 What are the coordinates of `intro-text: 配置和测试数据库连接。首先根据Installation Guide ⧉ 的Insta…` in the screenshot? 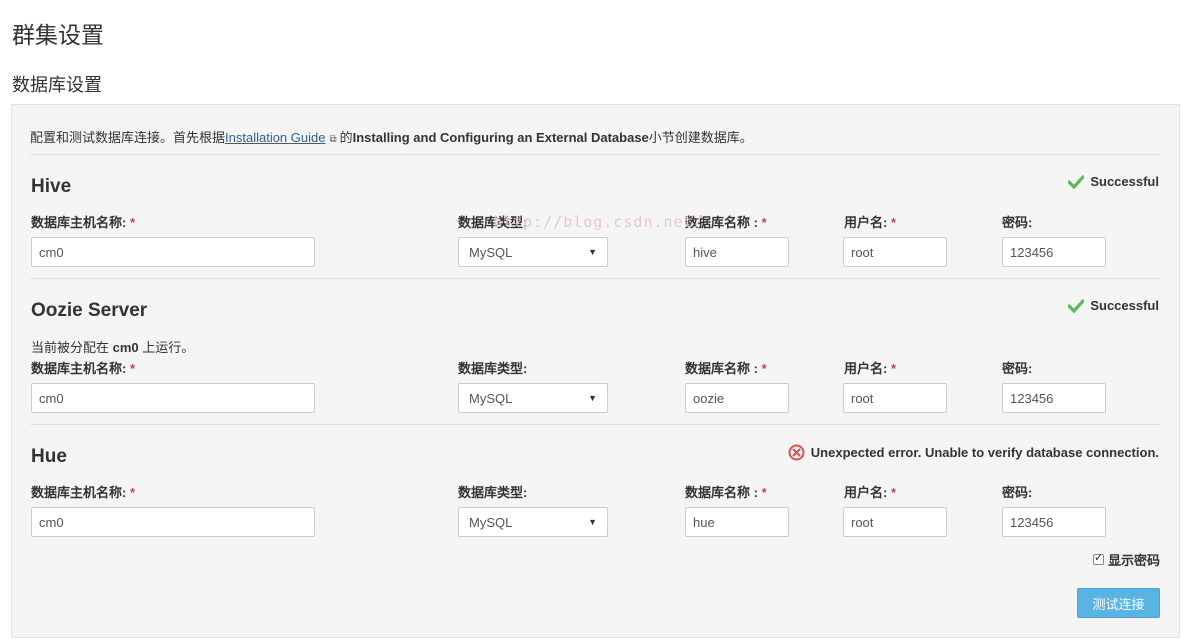 It's located at (391, 136).